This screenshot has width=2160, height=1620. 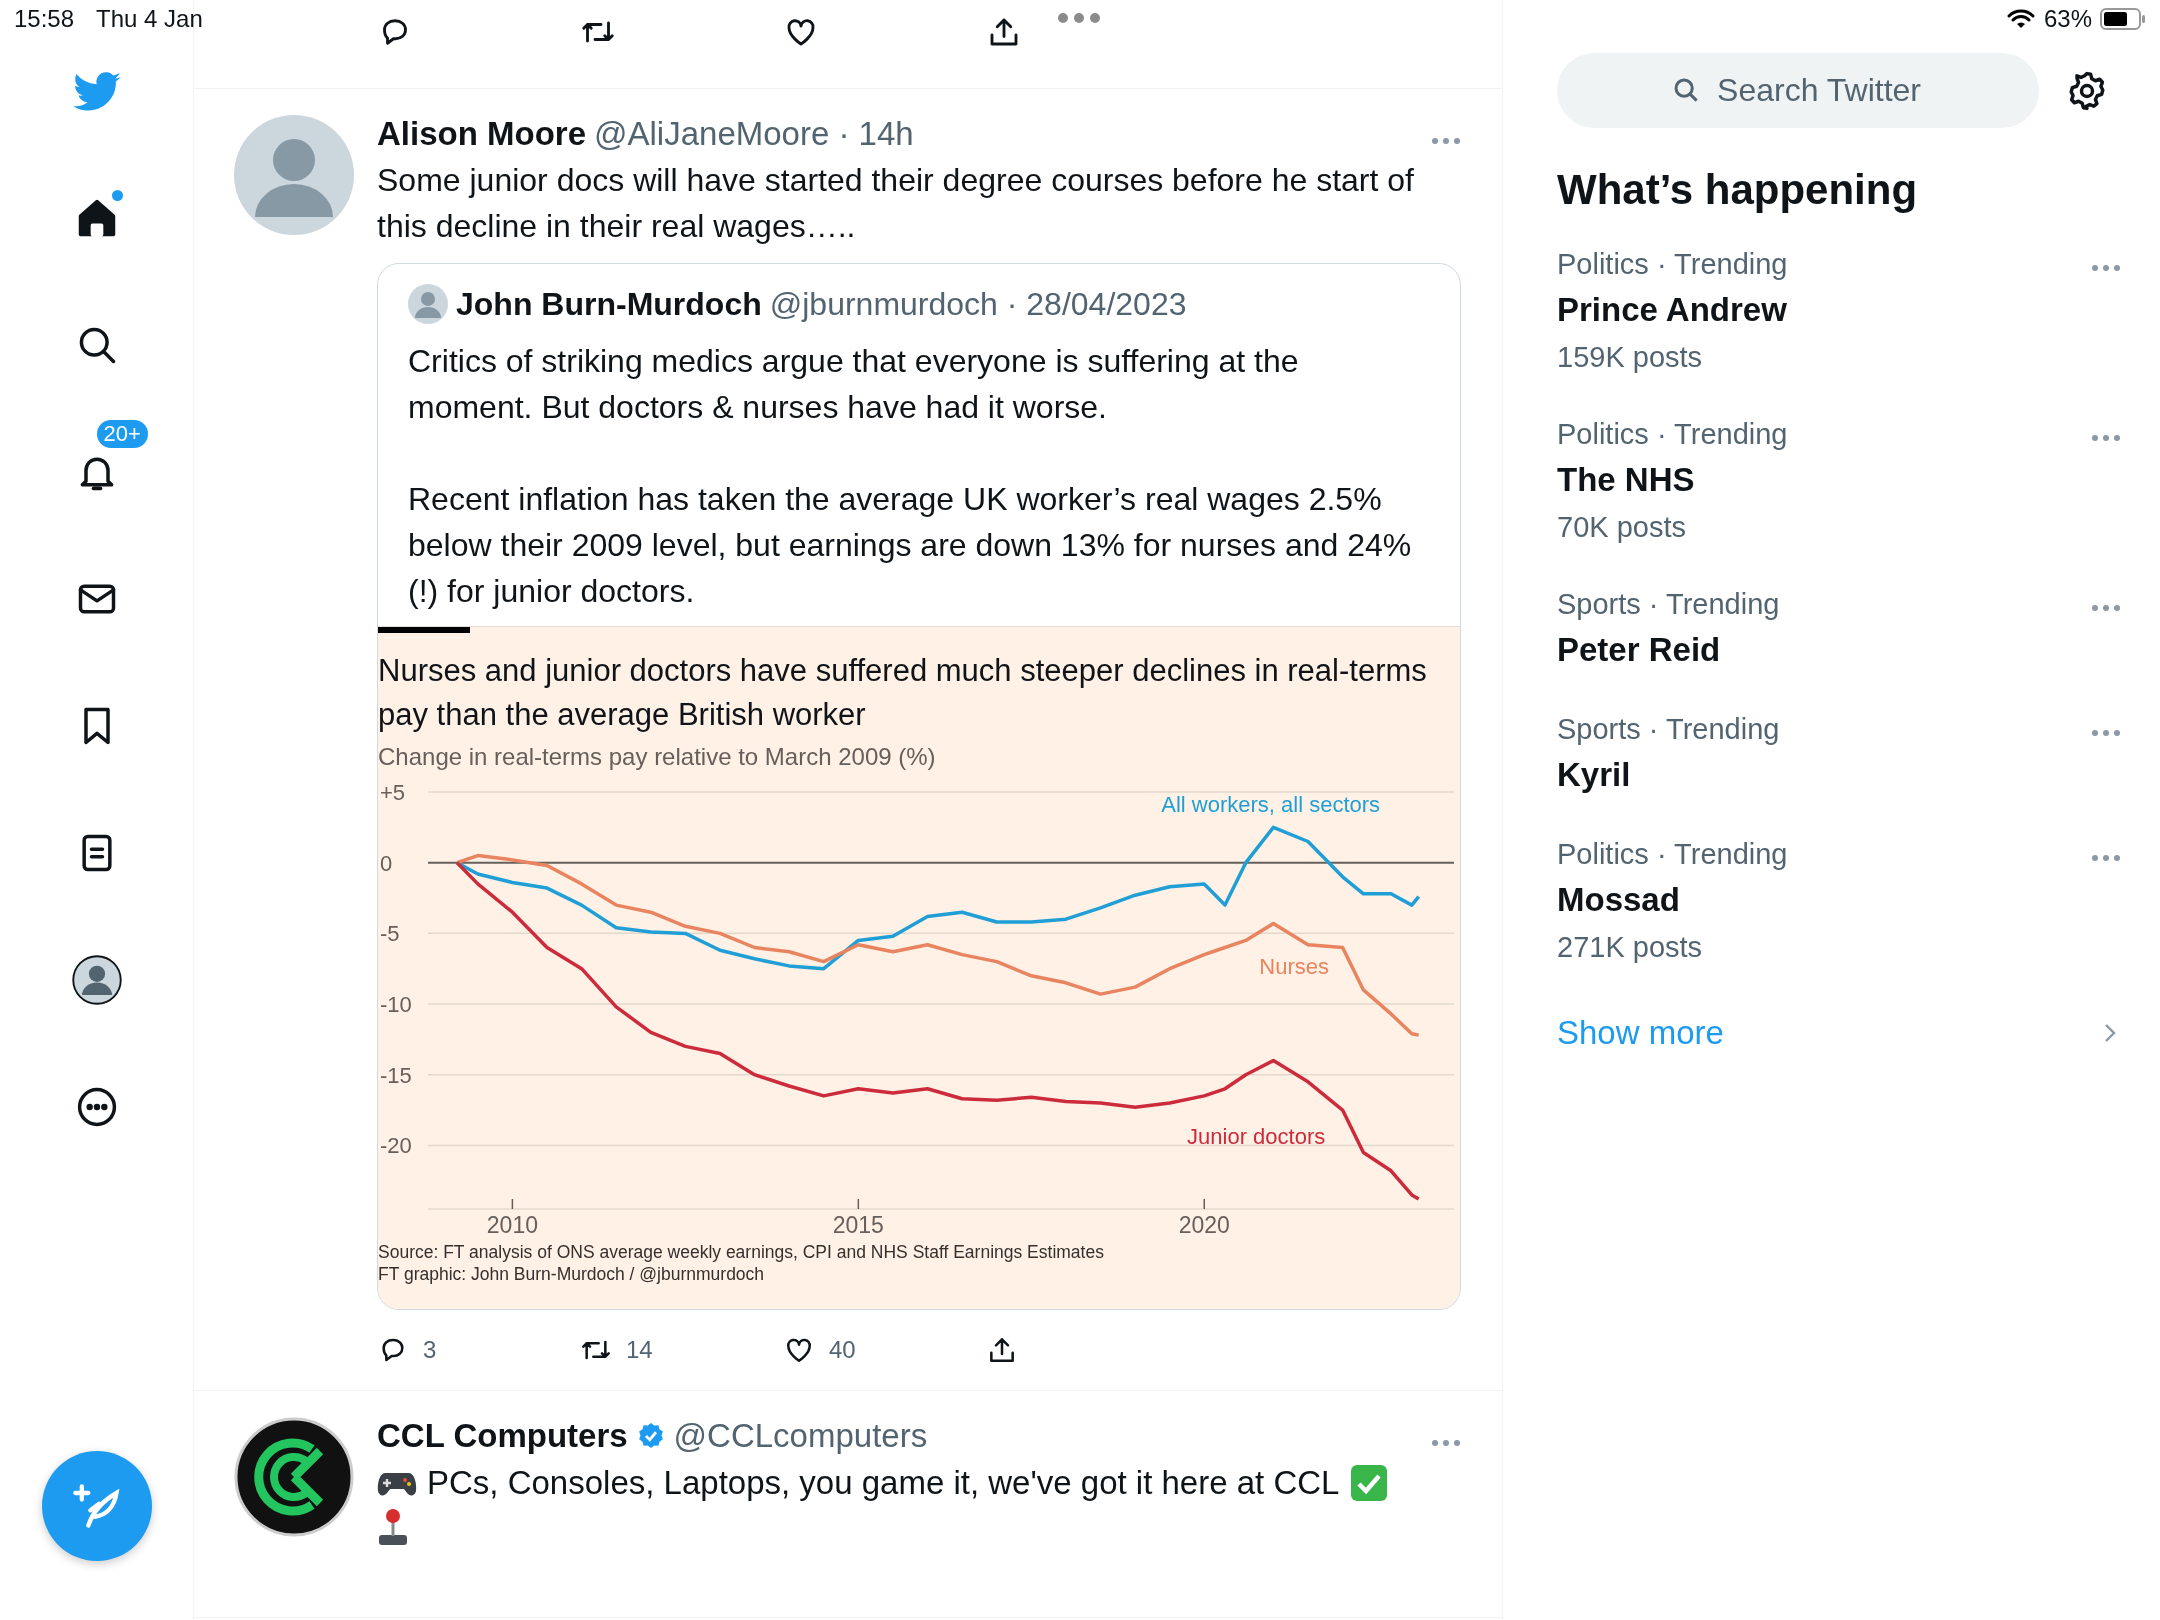 What do you see at coordinates (149, 19) in the screenshot?
I see `status-date: Thu 4 Jan` at bounding box center [149, 19].